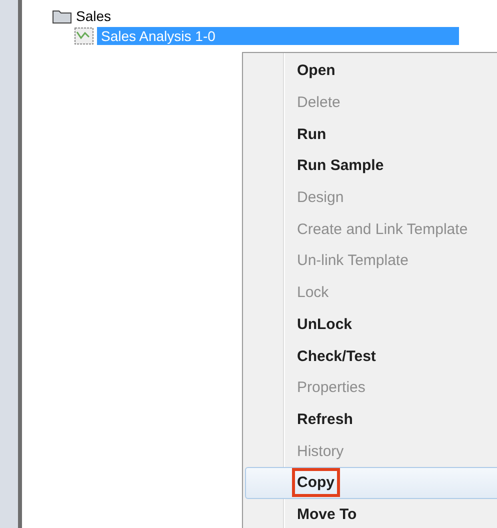 This screenshot has width=497, height=528. What do you see at coordinates (371, 71) in the screenshot?
I see `menu-item: Open` at bounding box center [371, 71].